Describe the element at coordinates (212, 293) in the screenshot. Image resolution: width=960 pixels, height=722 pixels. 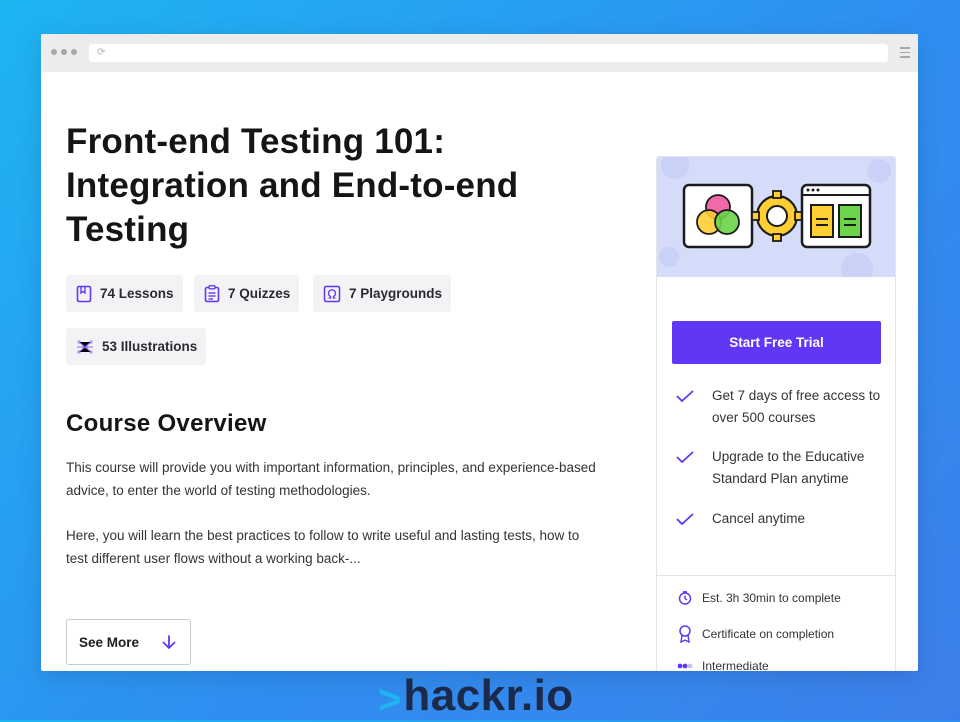
I see `quiz-icon` at that location.